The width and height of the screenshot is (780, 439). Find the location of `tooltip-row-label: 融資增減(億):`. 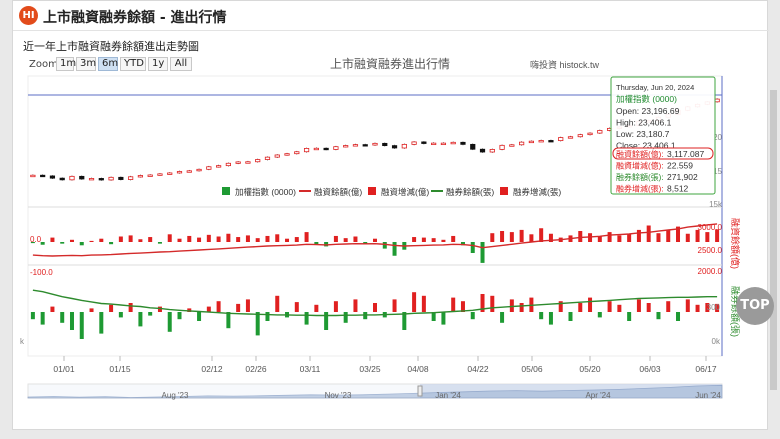

tooltip-row-label: 融資增減(億): is located at coordinates (640, 166).